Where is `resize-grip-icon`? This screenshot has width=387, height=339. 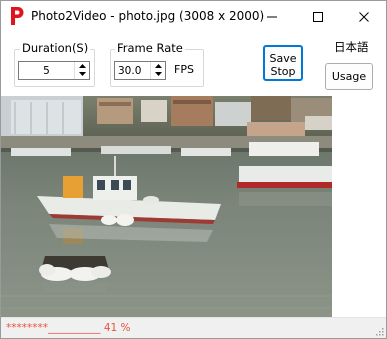
resize-grip-icon is located at coordinates (379, 331).